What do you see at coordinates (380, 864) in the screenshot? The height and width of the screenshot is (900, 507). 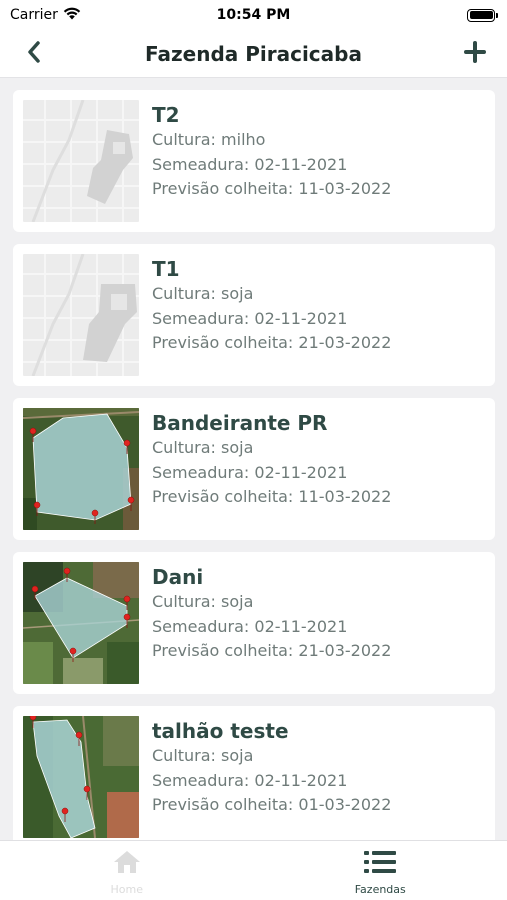 I see `list-icon` at bounding box center [380, 864].